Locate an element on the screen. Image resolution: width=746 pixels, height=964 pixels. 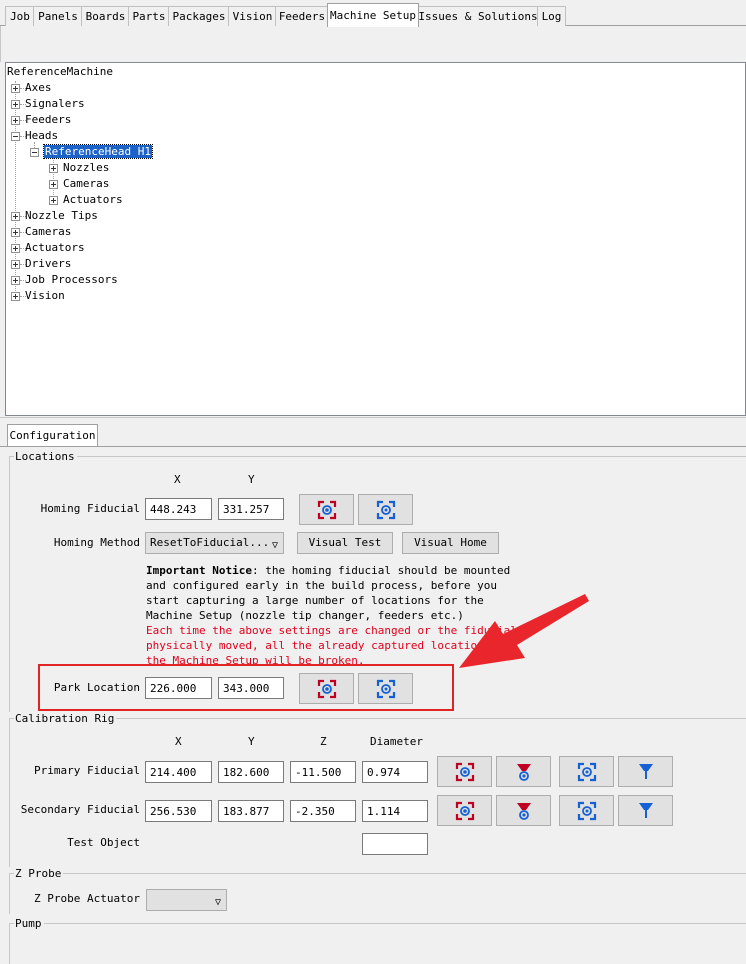
calibration-rig-title: Calibration Rig is located at coordinates (65, 718).